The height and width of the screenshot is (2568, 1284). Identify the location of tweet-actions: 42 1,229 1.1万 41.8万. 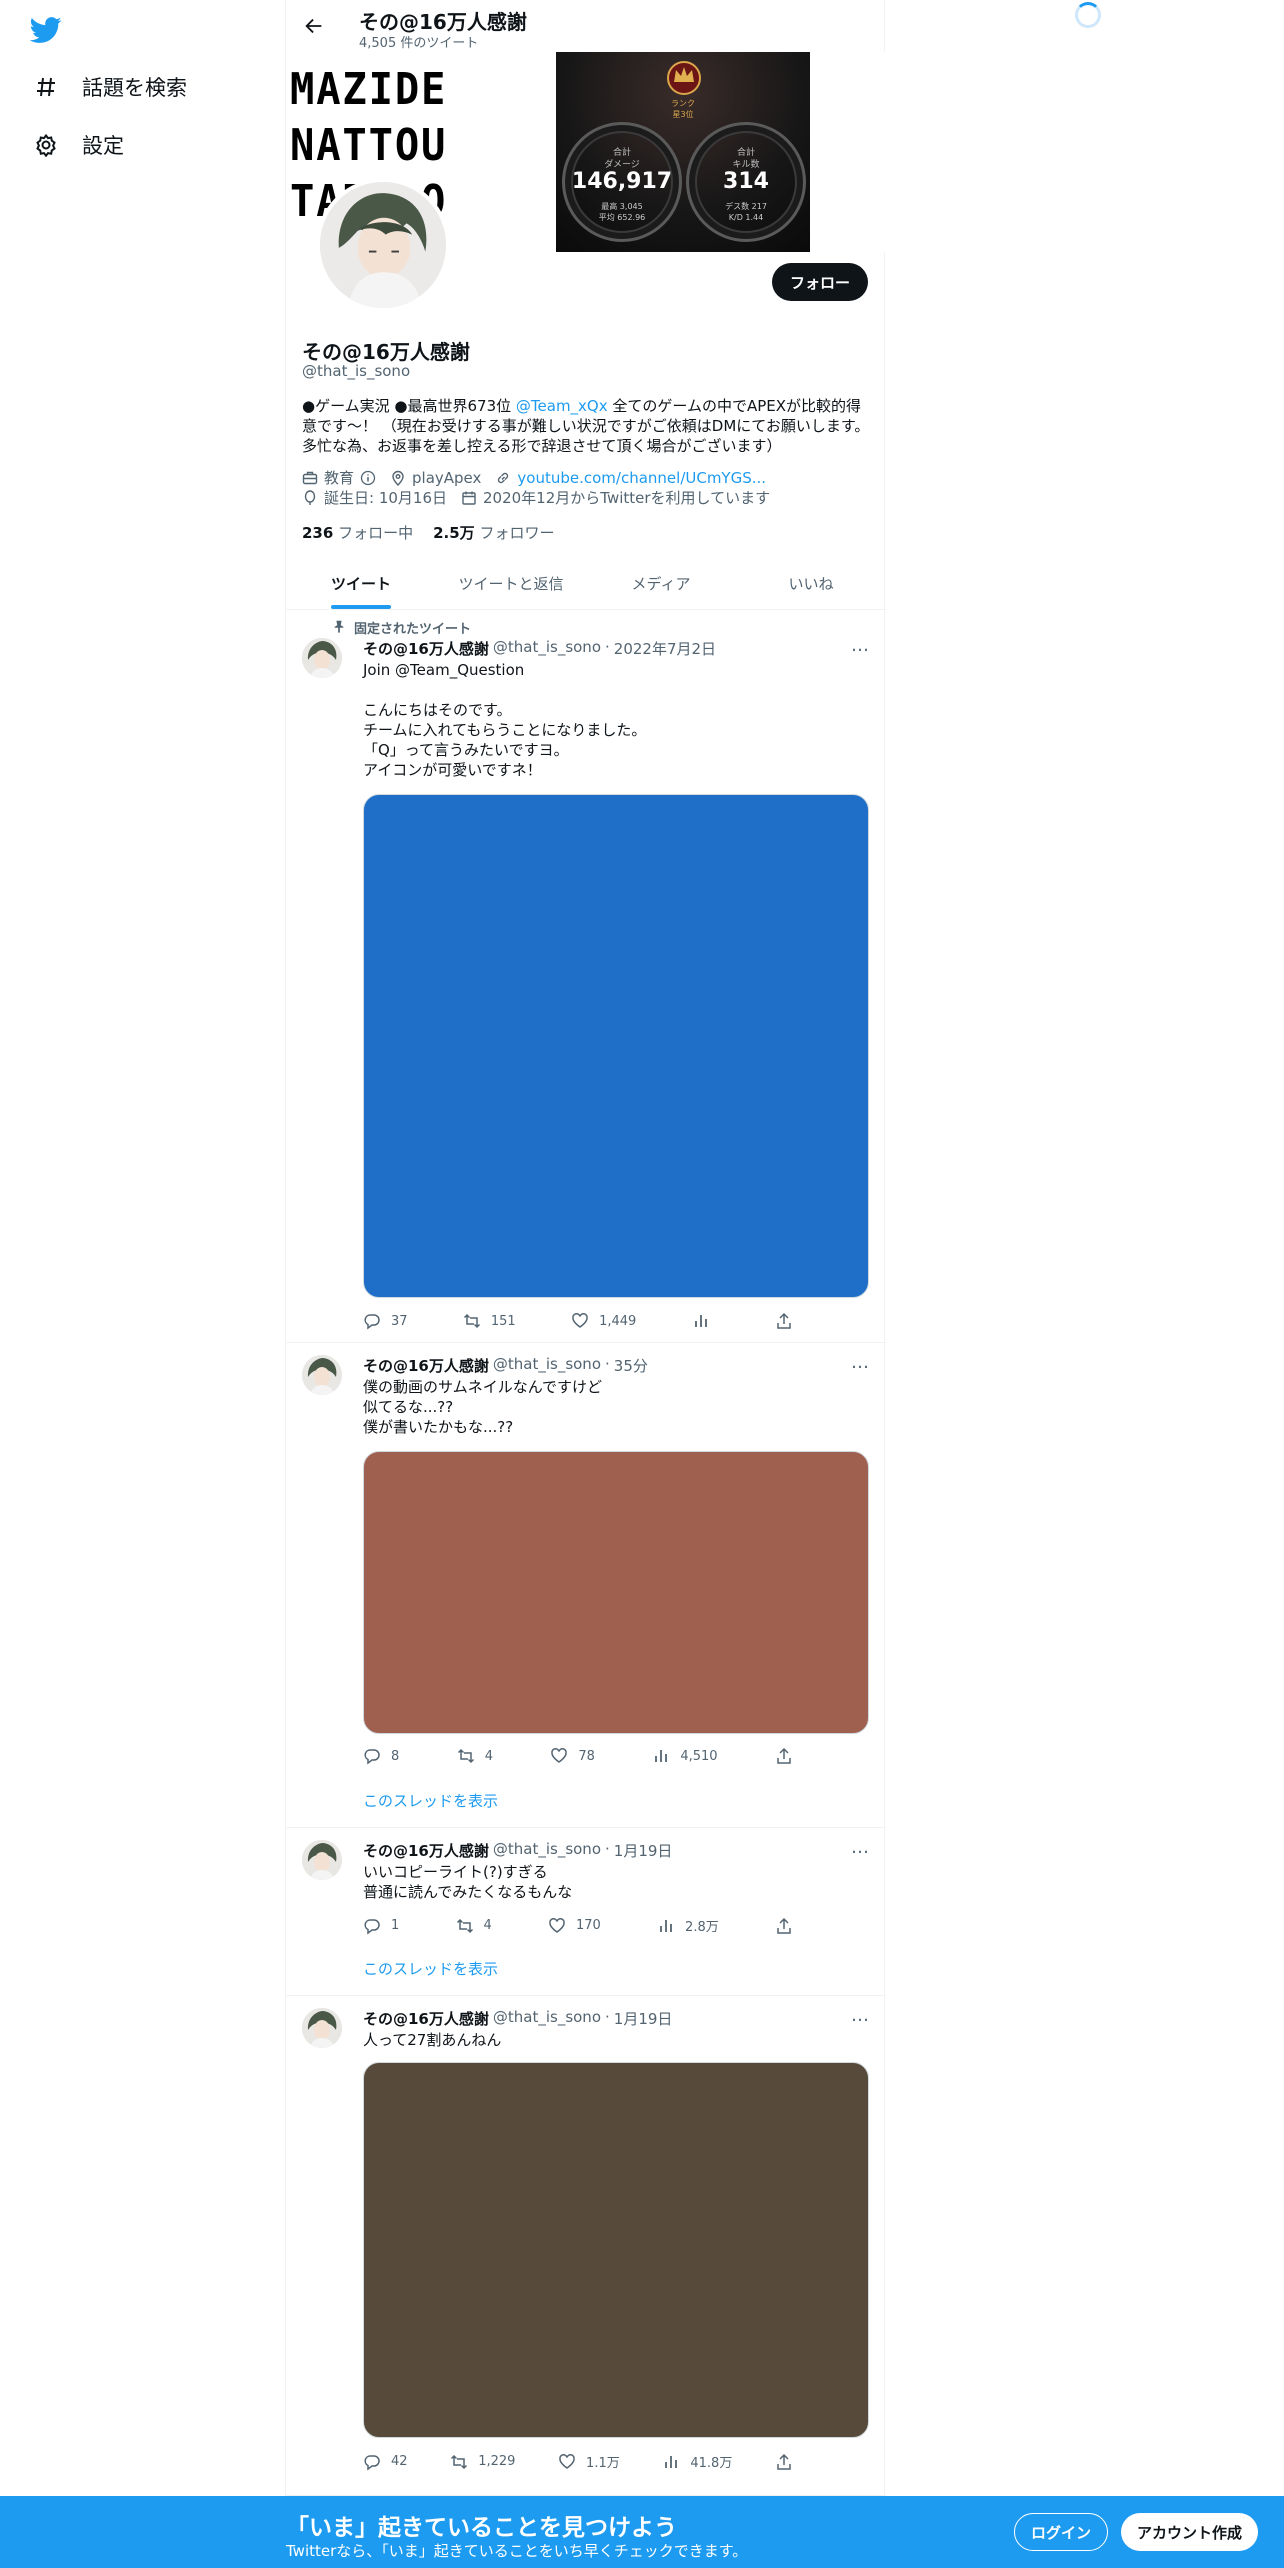
(578, 2461).